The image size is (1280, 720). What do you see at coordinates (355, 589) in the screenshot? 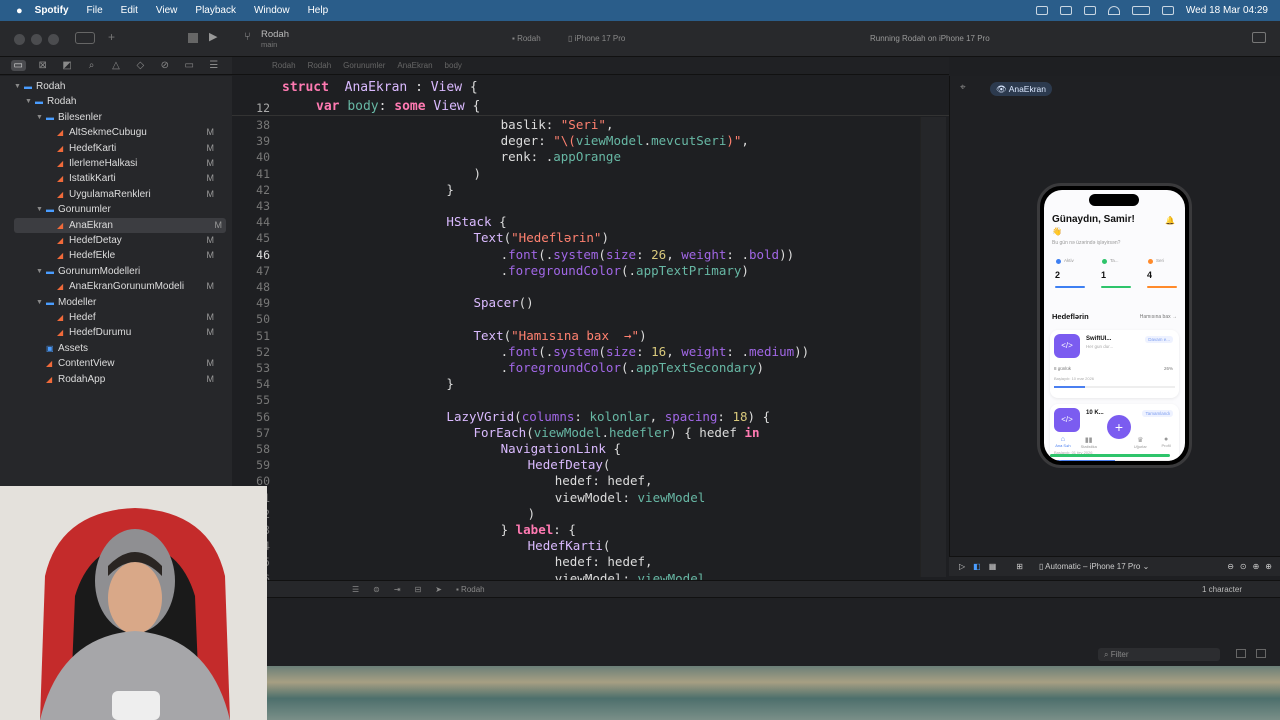
I see `debug-toggle-icon: ☰` at bounding box center [355, 589].